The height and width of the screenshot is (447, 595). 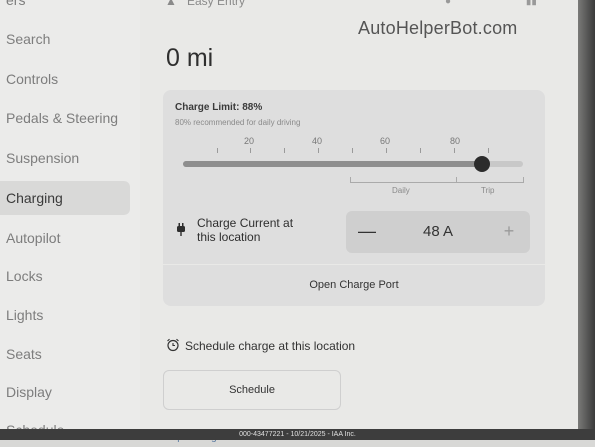 What do you see at coordinates (245, 223) in the screenshot?
I see `charge-current-label-line1: Charge Current at` at bounding box center [245, 223].